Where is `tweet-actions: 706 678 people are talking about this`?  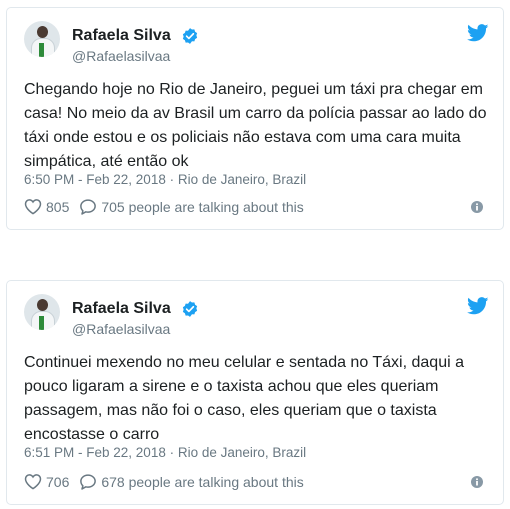 tweet-actions: 706 678 people are talking about this is located at coordinates (164, 481).